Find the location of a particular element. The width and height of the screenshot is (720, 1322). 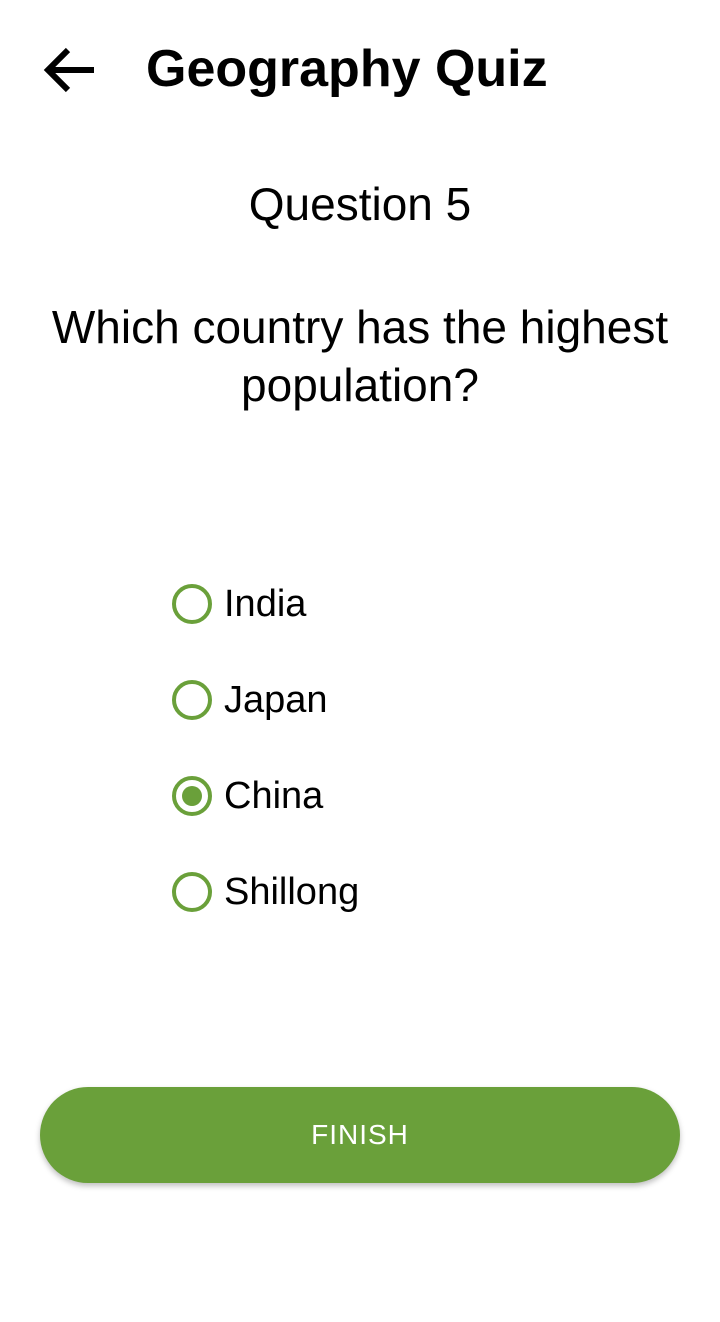

page-title: Geography Quiz is located at coordinates (347, 69).